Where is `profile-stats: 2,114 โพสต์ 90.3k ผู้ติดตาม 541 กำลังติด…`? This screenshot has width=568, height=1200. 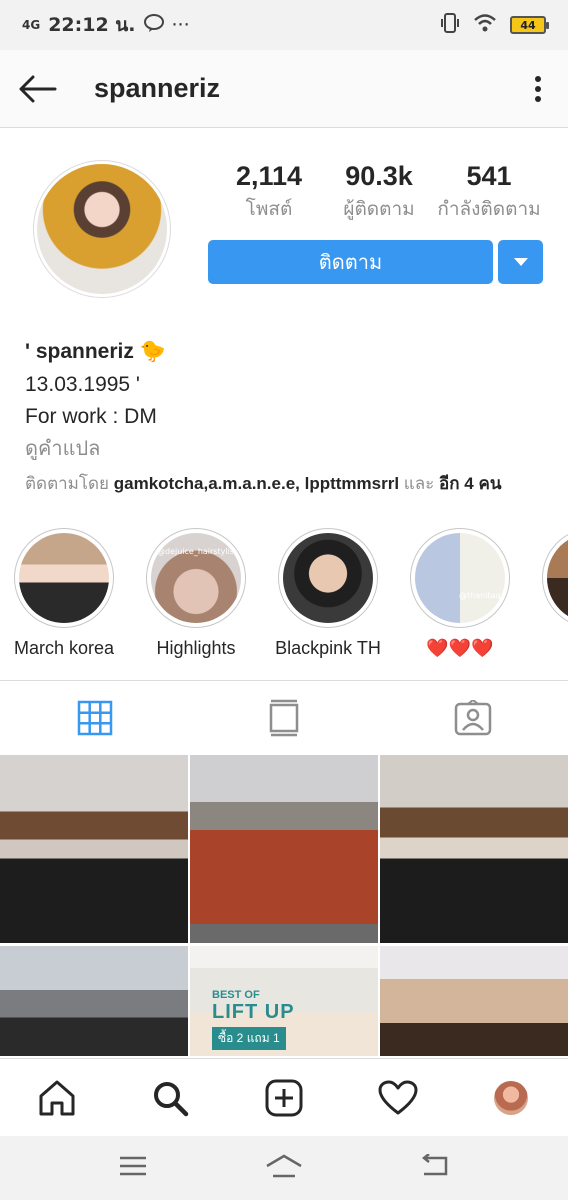
profile-stats: 2,114 โพสต์ 90.3k ผู้ติดตาม 541 กำลังติด… is located at coordinates (379, 192).